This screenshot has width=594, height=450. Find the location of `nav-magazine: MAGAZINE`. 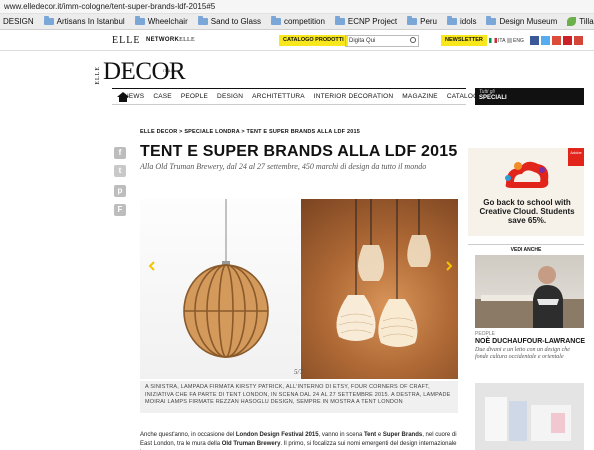

nav-magazine: MAGAZINE is located at coordinates (420, 96).